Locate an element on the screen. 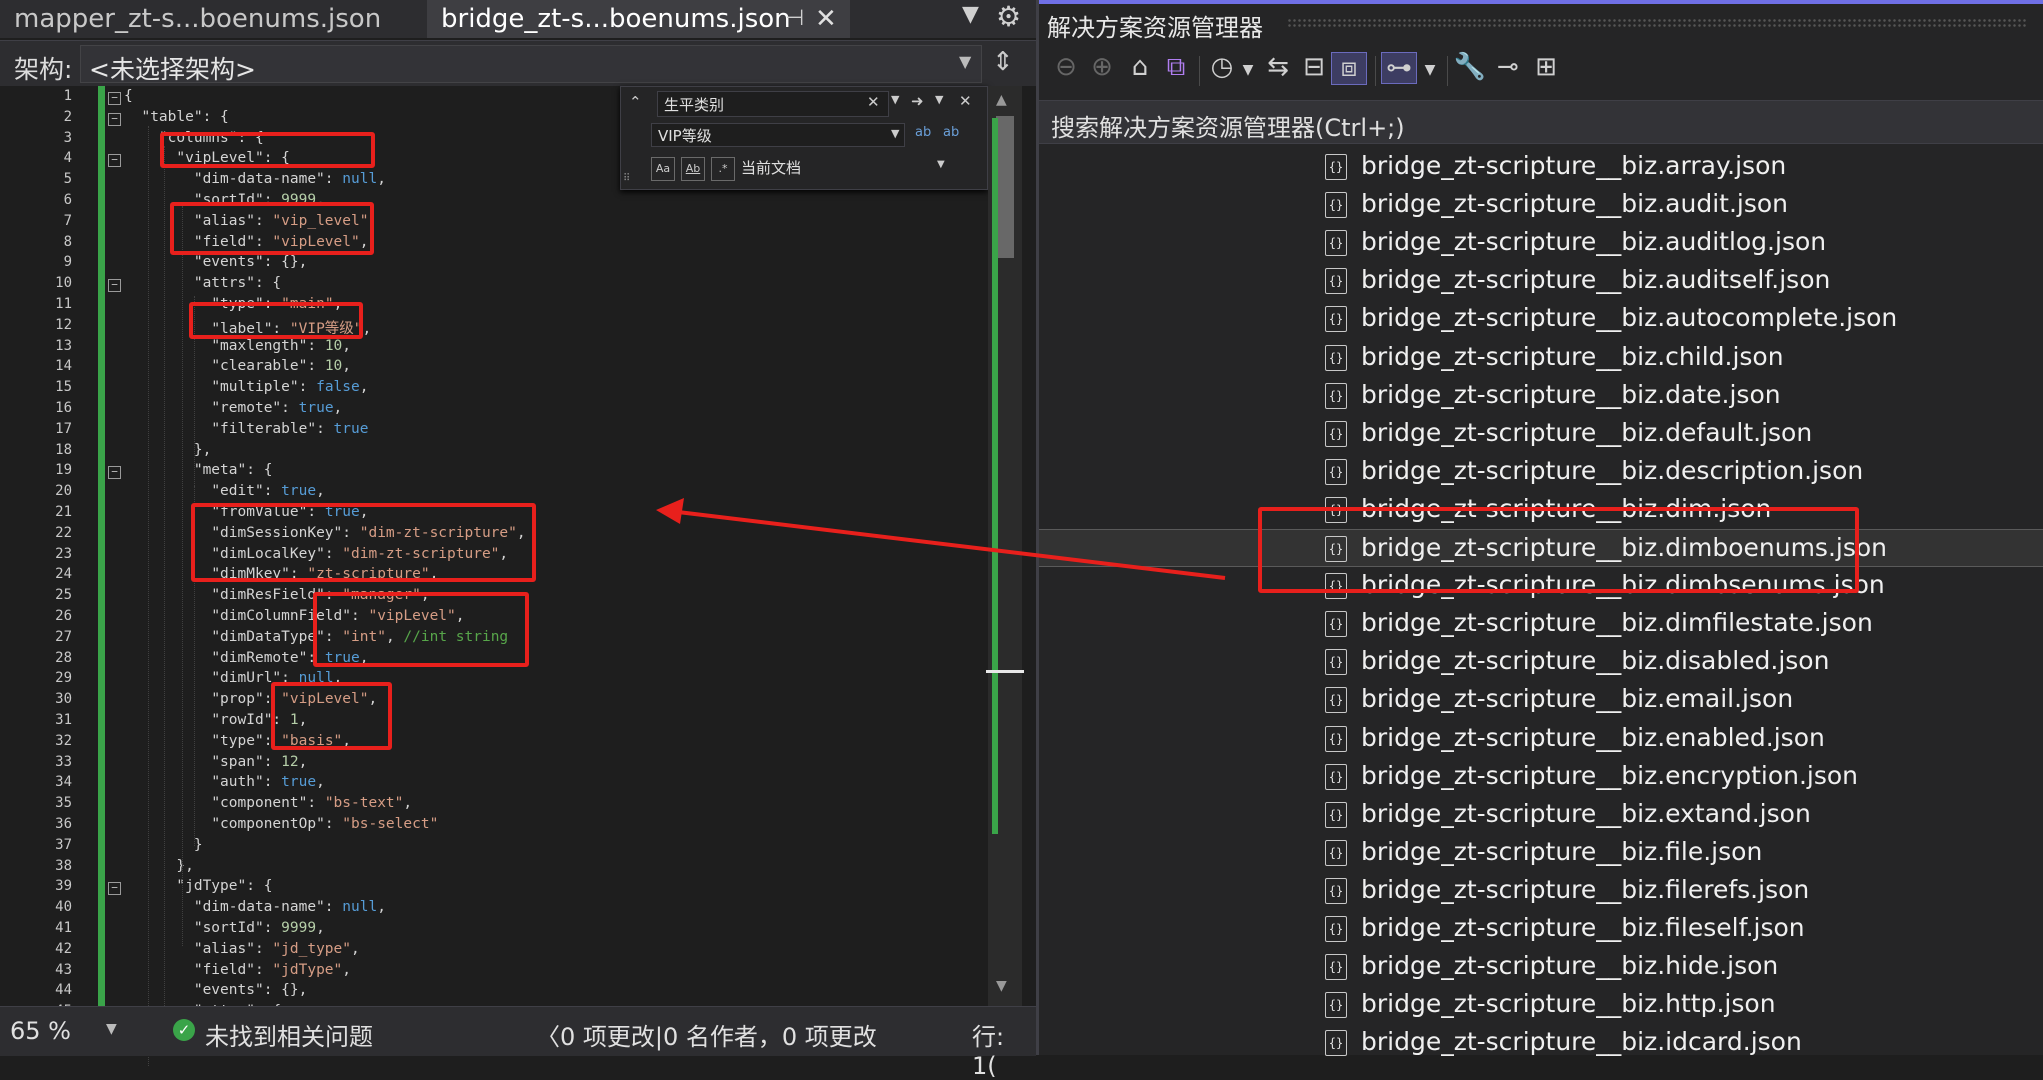  annotation-arrow is located at coordinates (941, 539).